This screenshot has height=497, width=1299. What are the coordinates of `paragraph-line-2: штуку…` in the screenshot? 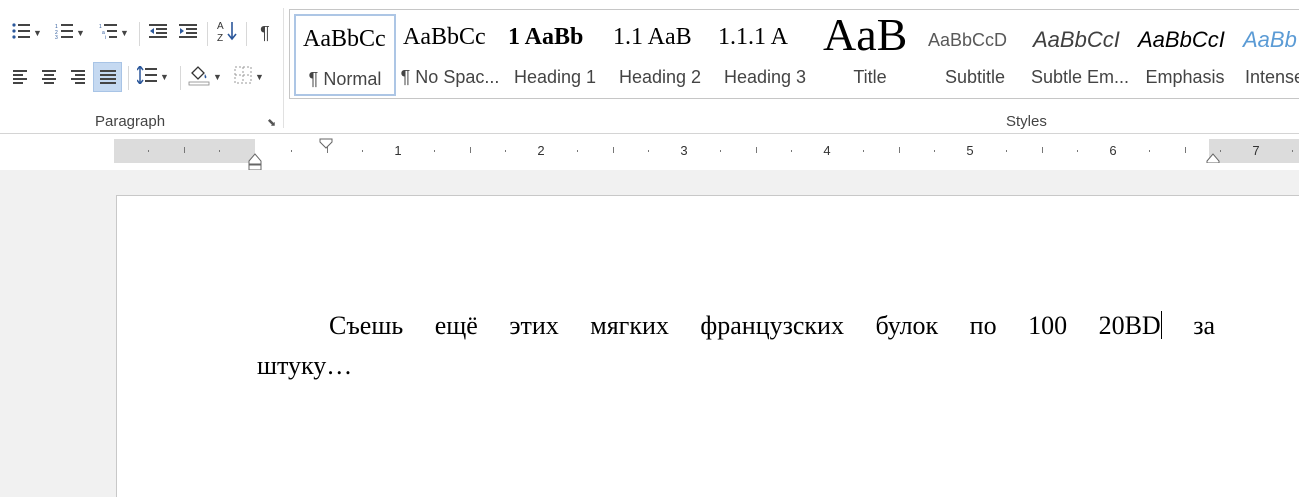 It's located at (304, 366).